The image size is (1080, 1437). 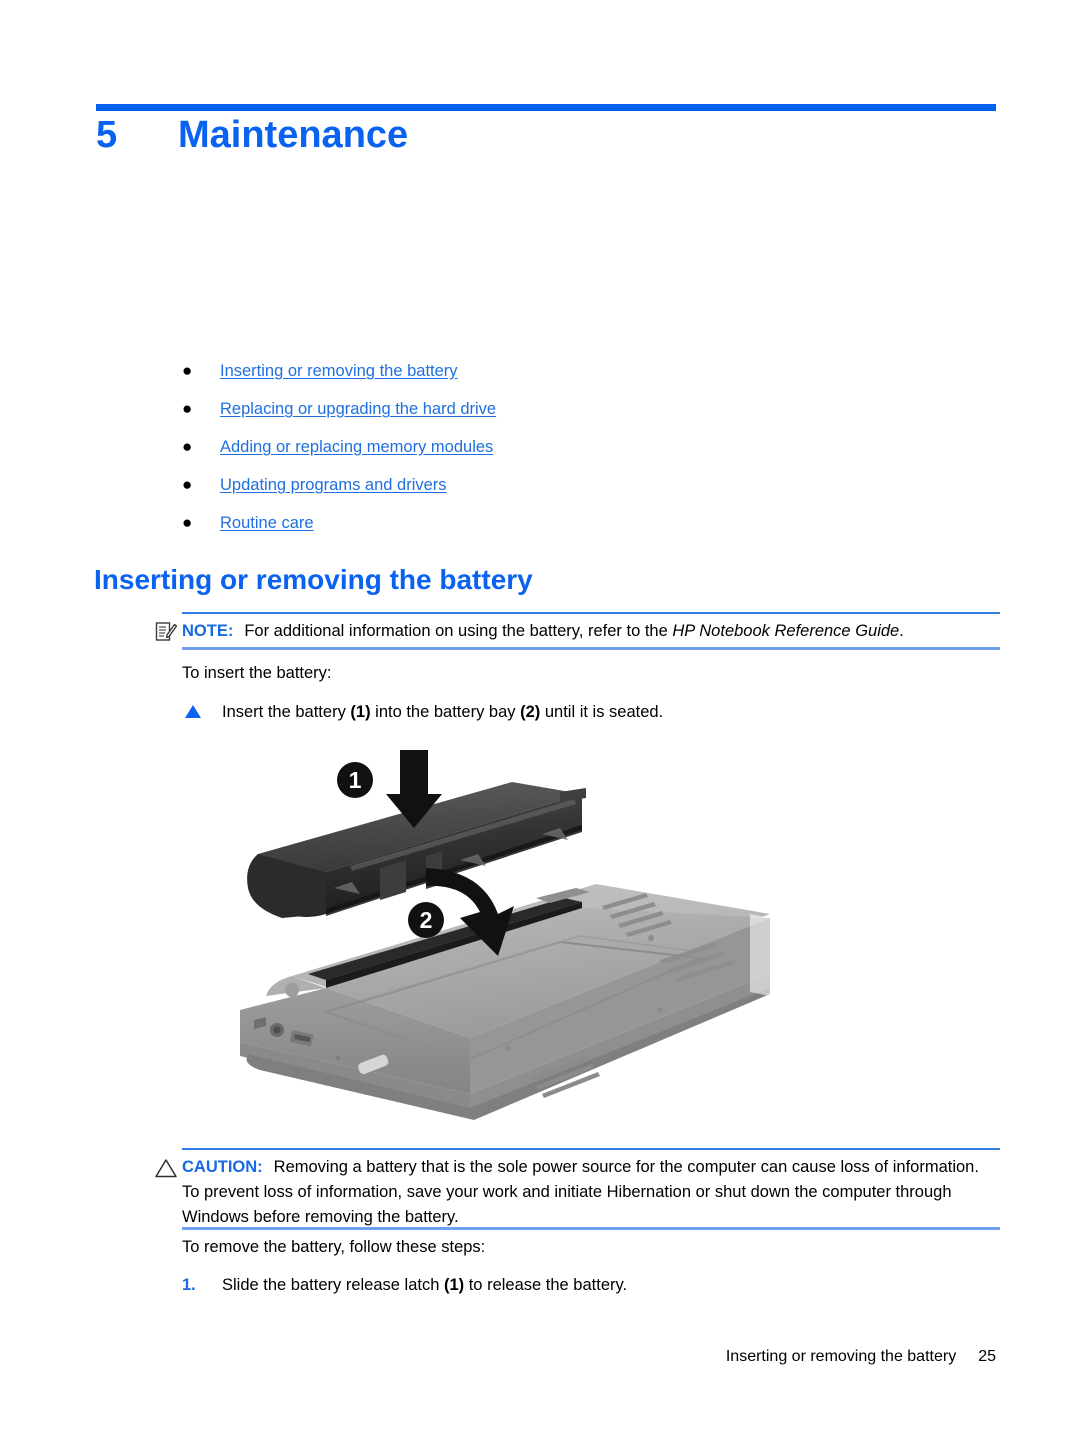 What do you see at coordinates (356, 447) in the screenshot?
I see `link-adding-or-replacing-memory-modules: Adding or replacing memory modules` at bounding box center [356, 447].